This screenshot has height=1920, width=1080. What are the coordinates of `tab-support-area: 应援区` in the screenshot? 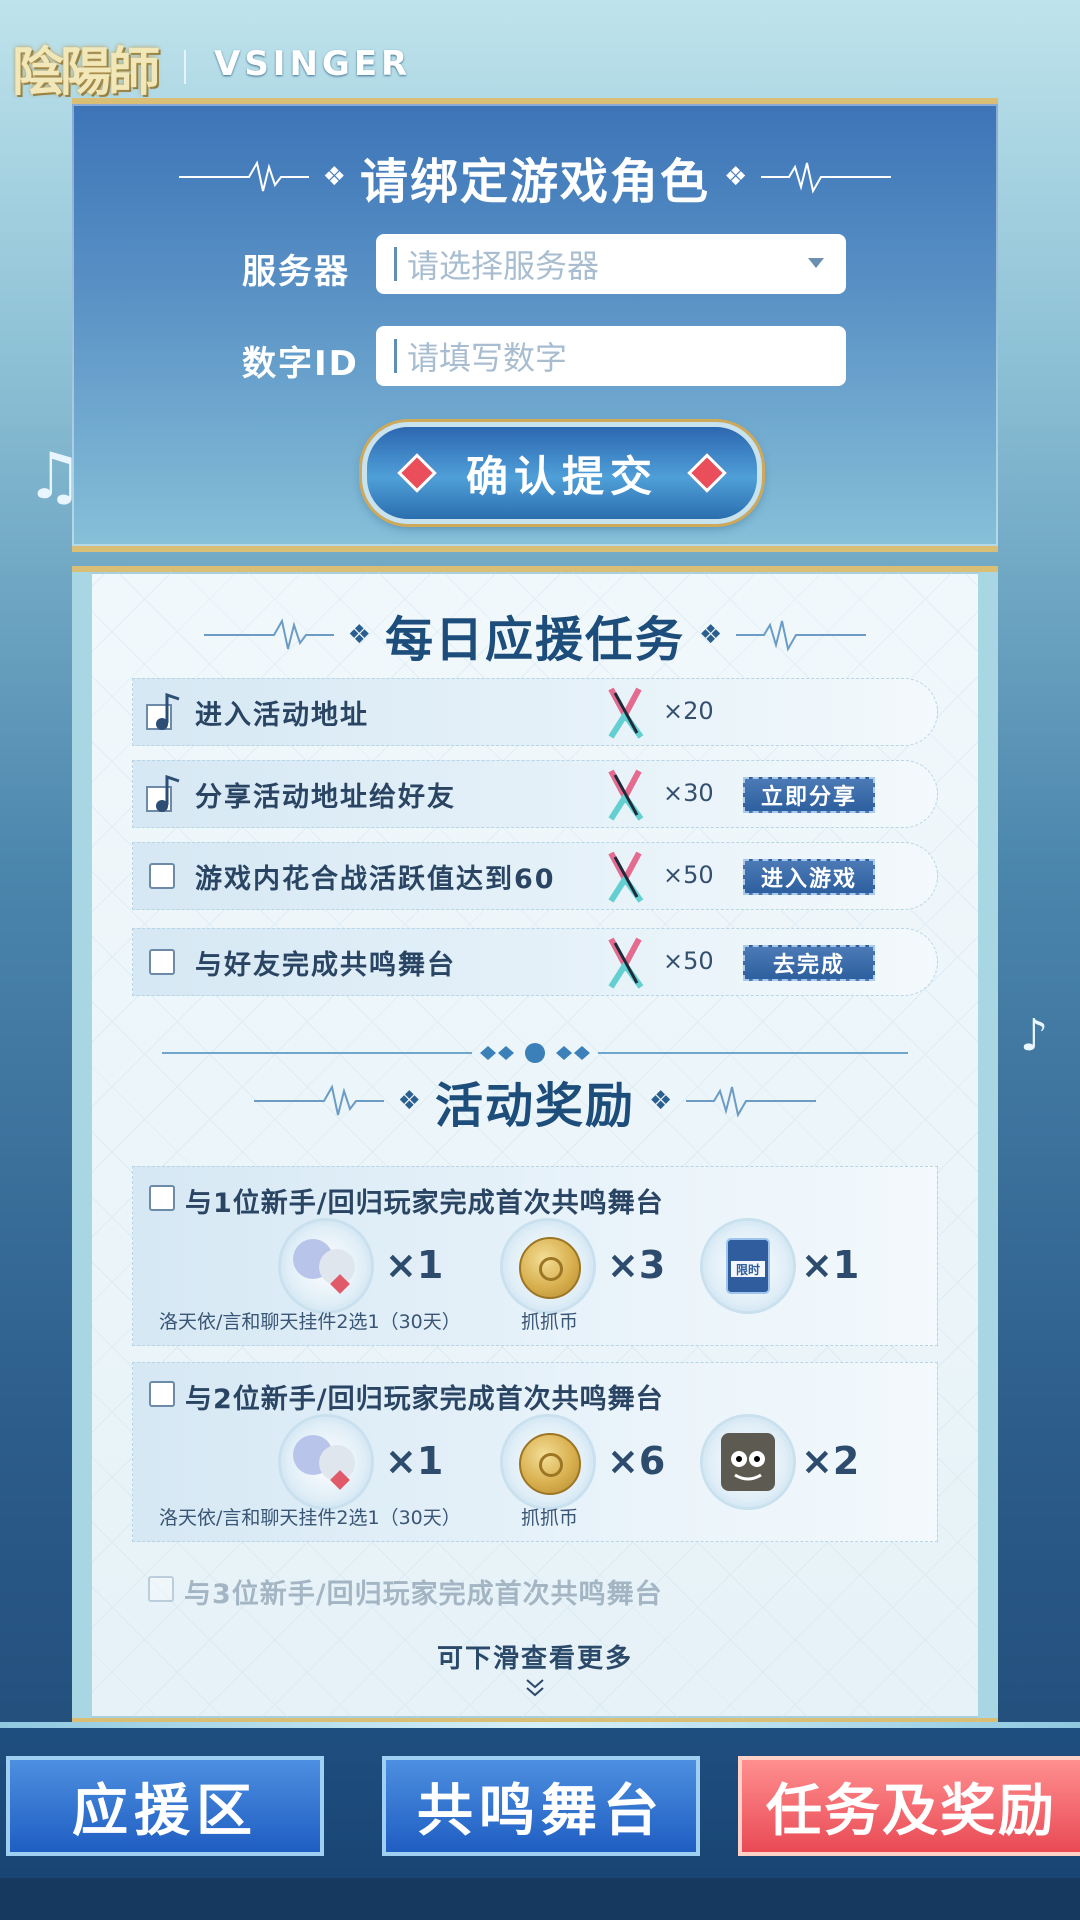 It's located at (165, 1806).